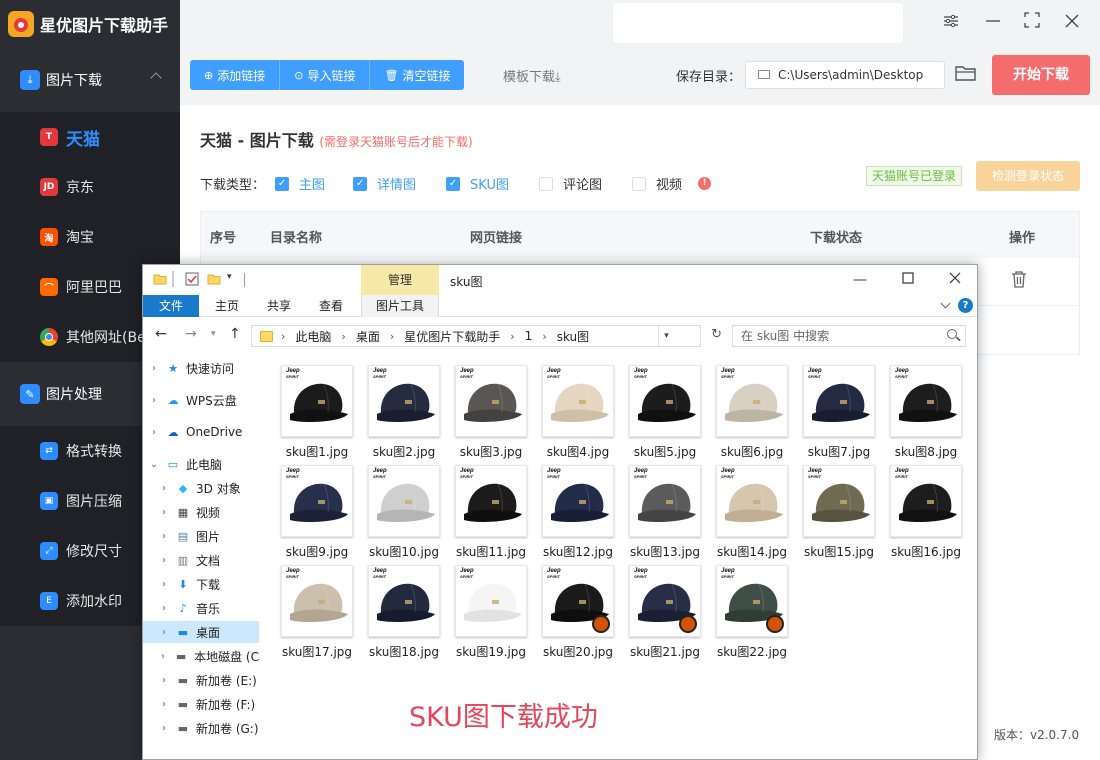  I want to click on start-download-button: 开始下载, so click(1041, 75).